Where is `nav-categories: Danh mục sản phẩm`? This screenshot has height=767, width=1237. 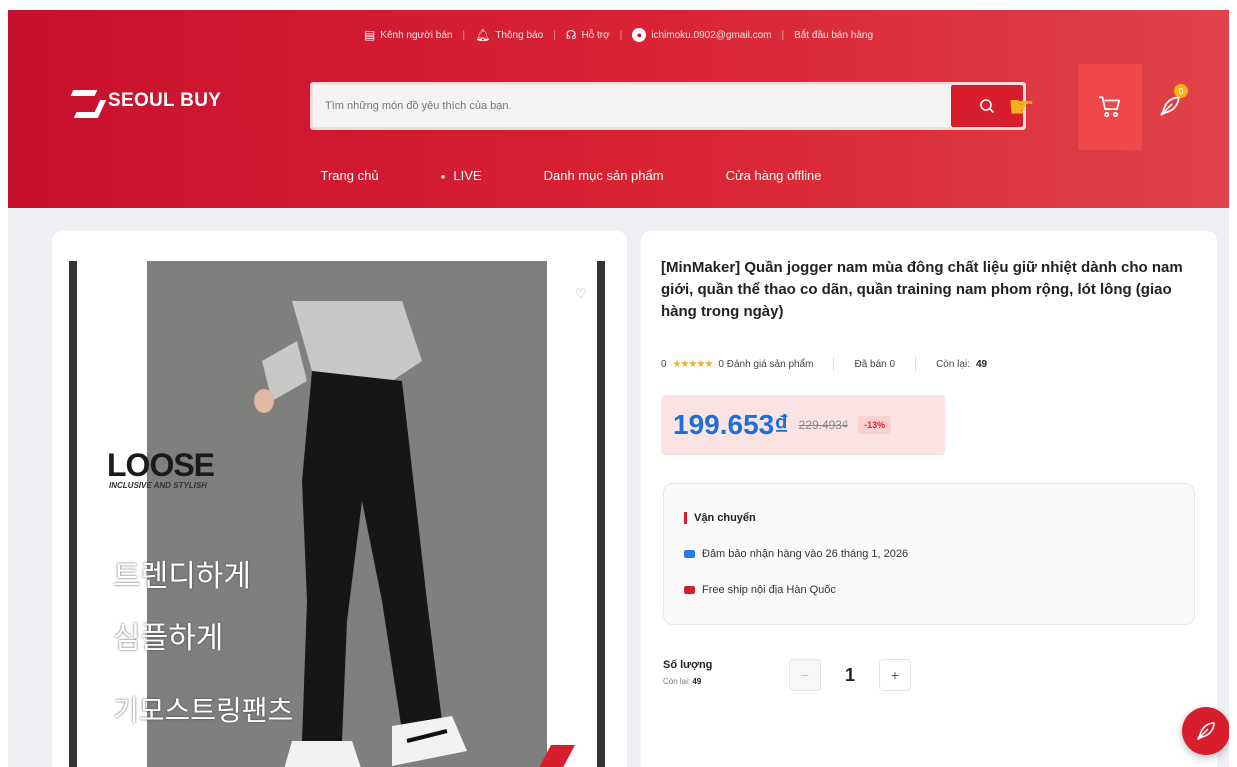
nav-categories: Danh mục sản phẩm is located at coordinates (604, 175).